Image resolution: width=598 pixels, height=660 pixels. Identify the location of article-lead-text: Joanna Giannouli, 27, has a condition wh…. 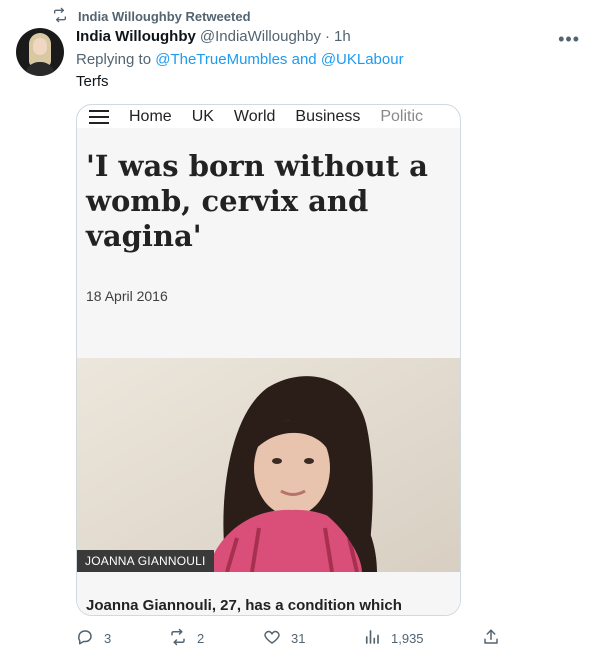
(244, 605).